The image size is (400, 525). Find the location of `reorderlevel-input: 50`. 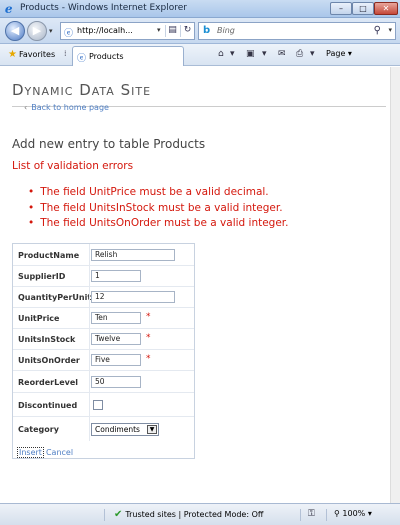

reorderlevel-input: 50 is located at coordinates (116, 382).